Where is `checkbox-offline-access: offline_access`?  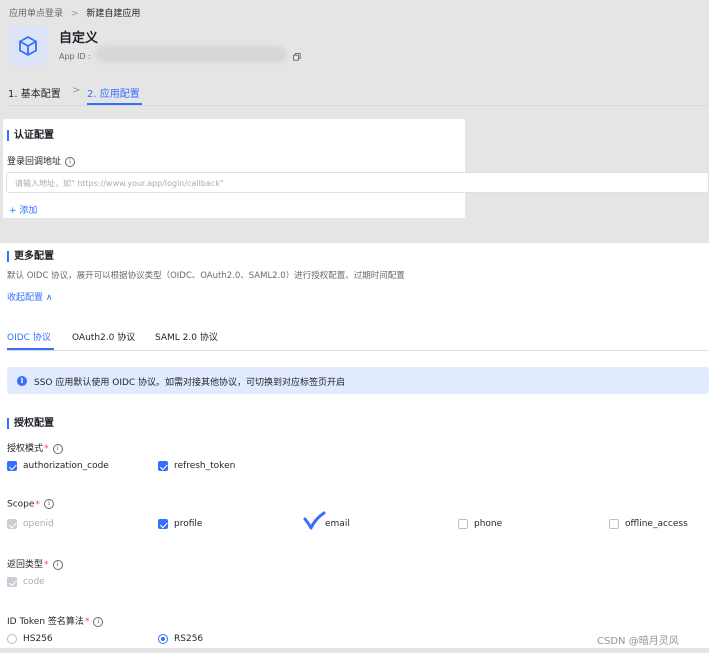 checkbox-offline-access: offline_access is located at coordinates (648, 524).